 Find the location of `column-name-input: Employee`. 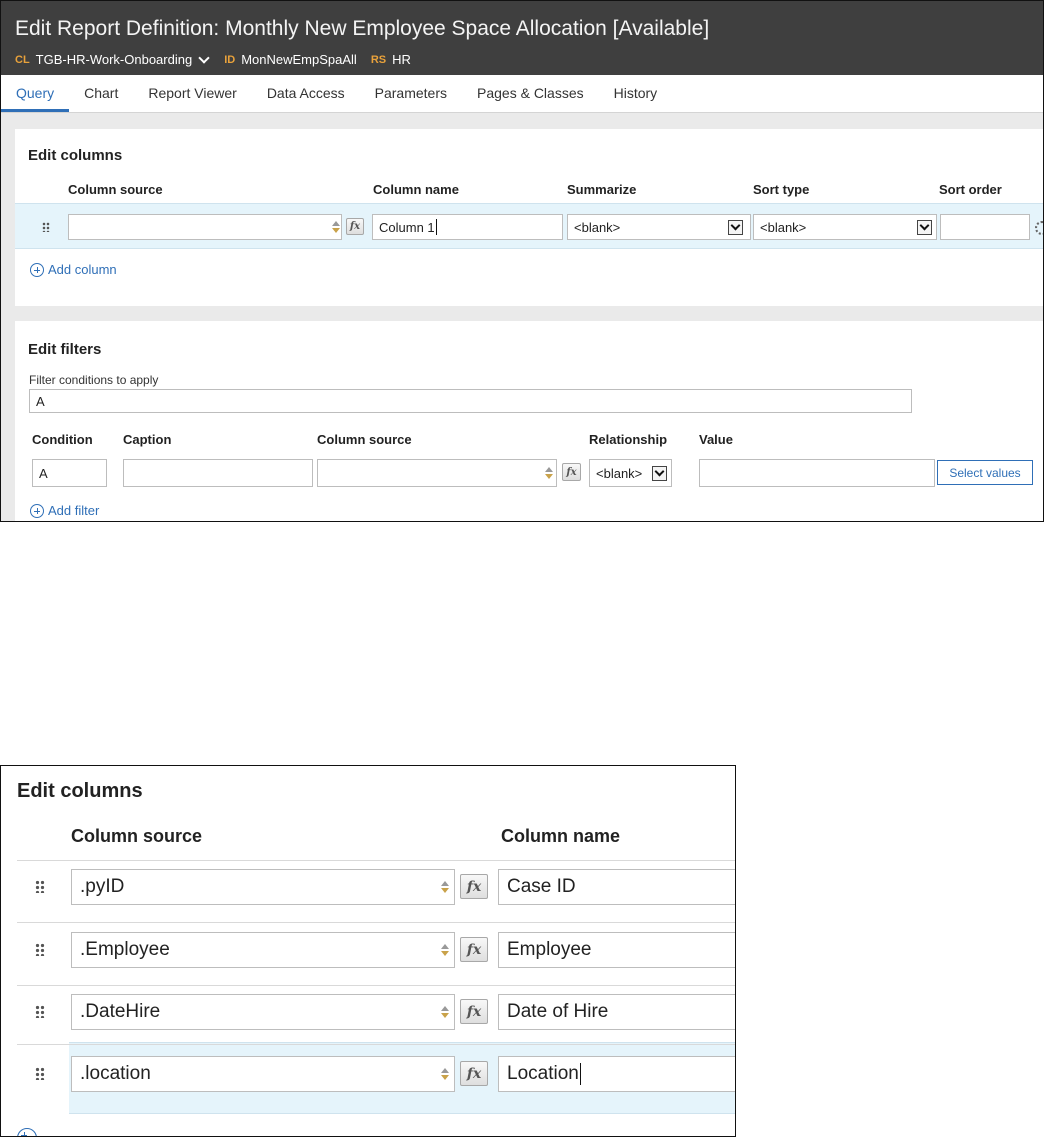

column-name-input: Employee is located at coordinates (616, 950).